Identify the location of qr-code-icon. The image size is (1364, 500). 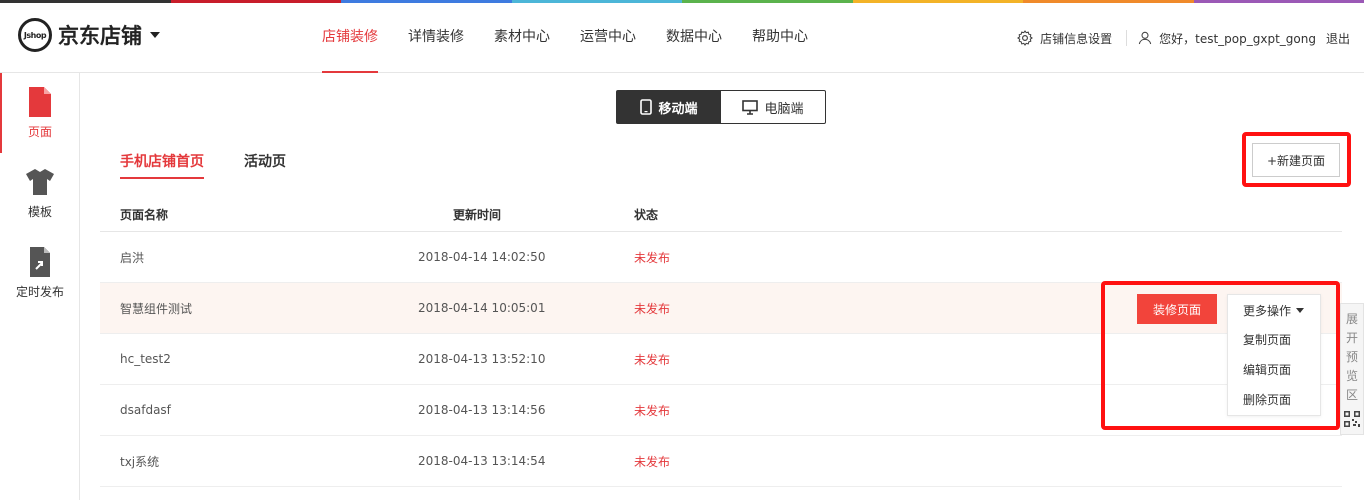
(1352, 419).